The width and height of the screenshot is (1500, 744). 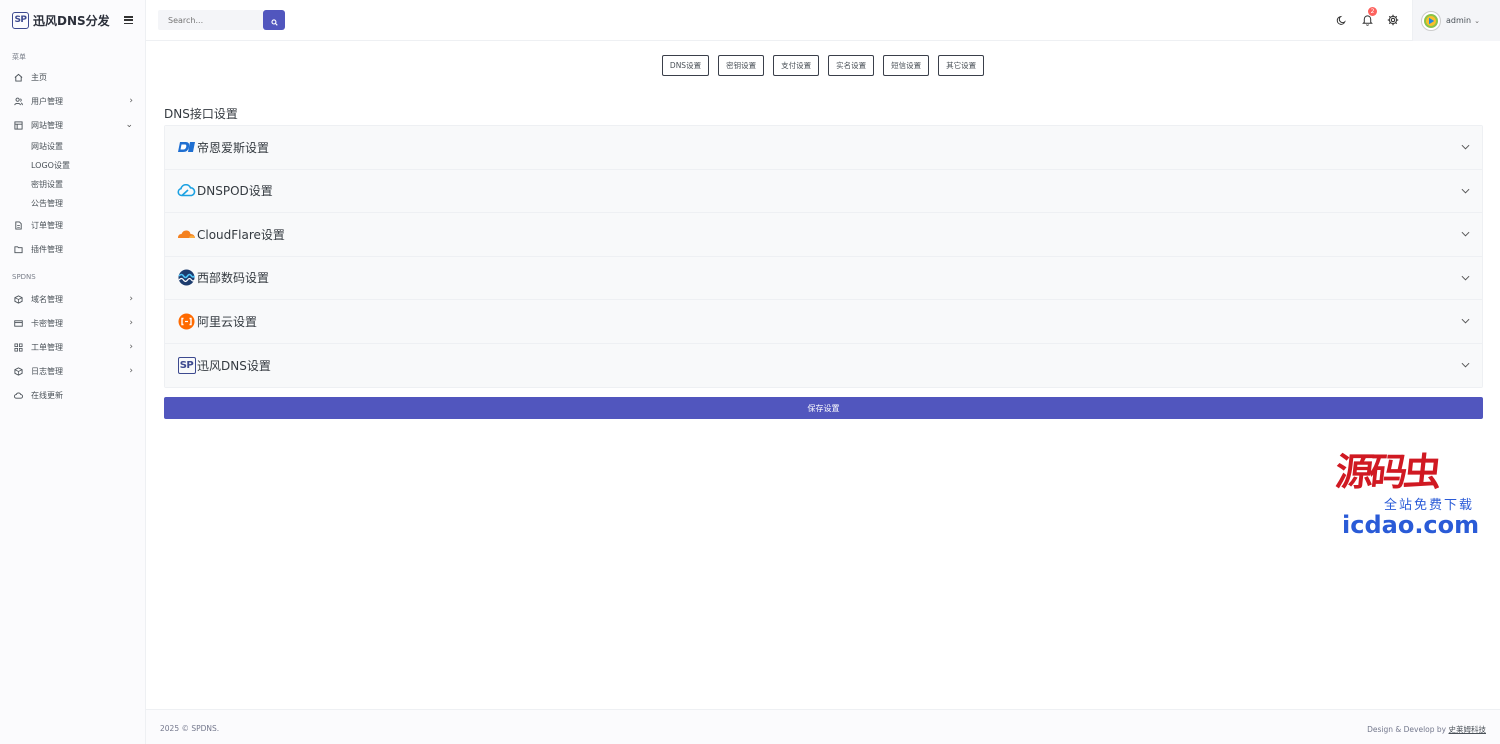 I want to click on sidebar-item-label: 主页, so click(x=39, y=77).